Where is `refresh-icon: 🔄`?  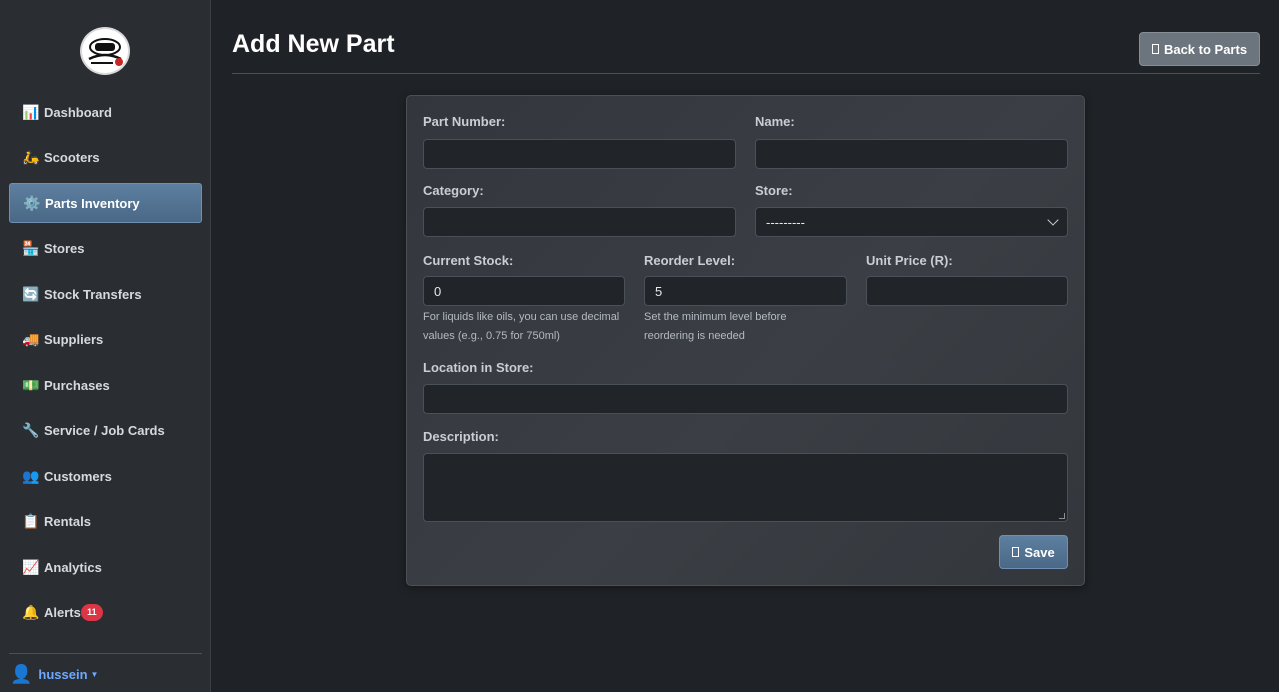
refresh-icon: 🔄 is located at coordinates (31, 293).